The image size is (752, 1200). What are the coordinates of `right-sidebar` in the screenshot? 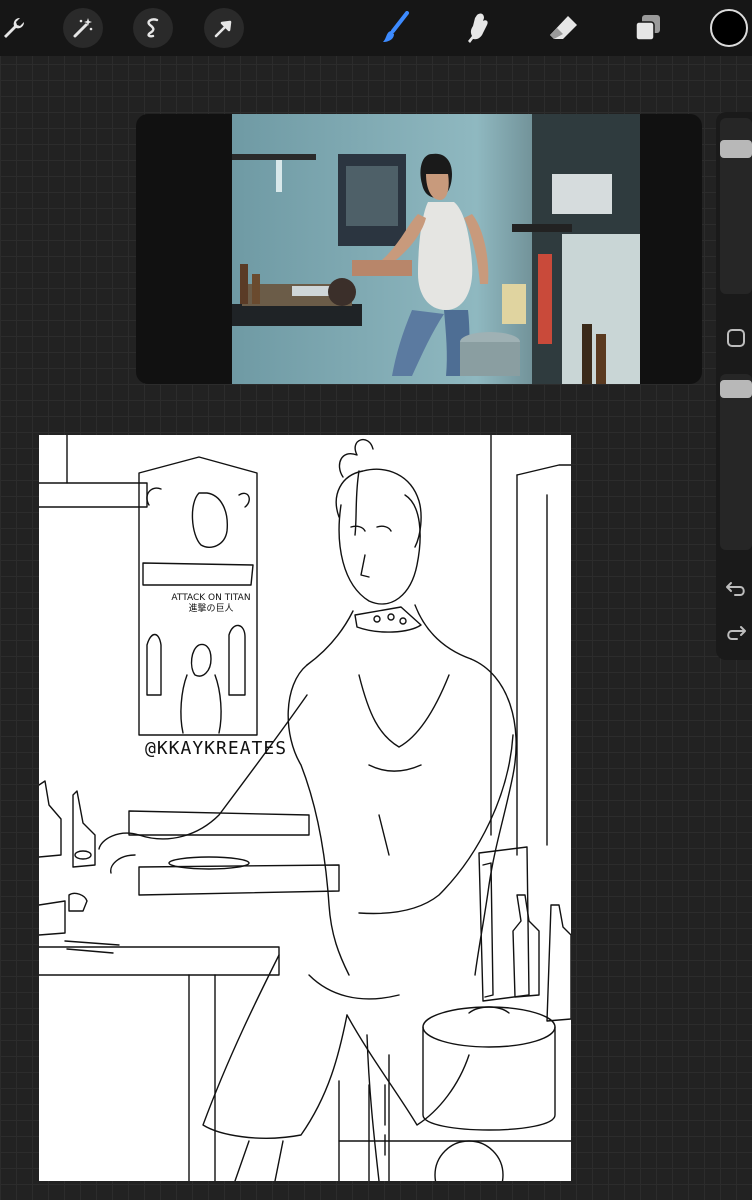 It's located at (734, 386).